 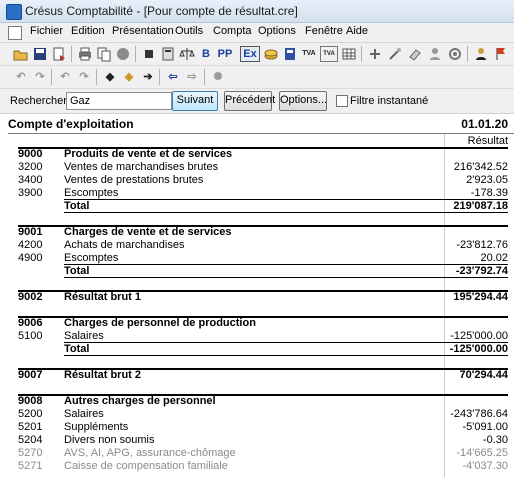 What do you see at coordinates (479, 414) in the screenshot?
I see `result-value: -243'786.64` at bounding box center [479, 414].